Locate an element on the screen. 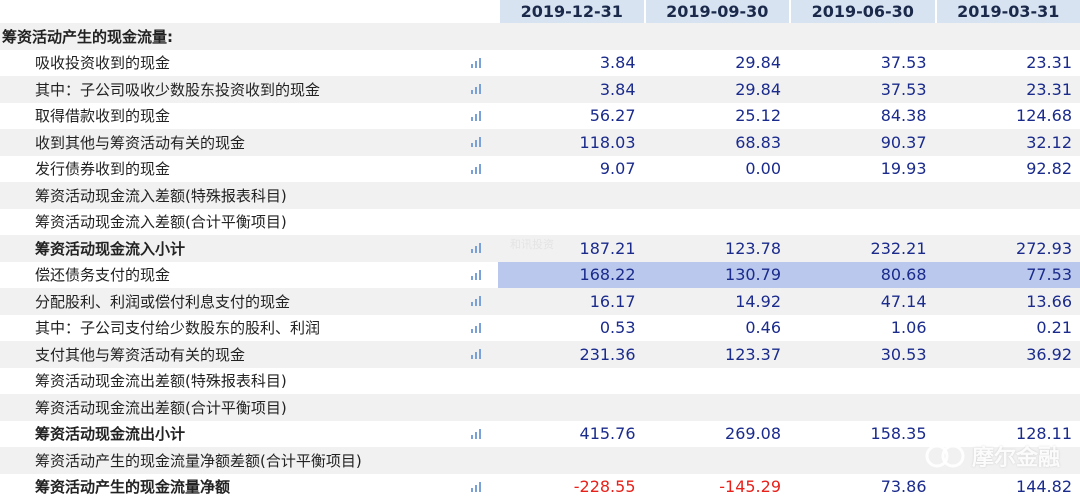  row-label: 取得借款收到的现金 is located at coordinates (235, 115).